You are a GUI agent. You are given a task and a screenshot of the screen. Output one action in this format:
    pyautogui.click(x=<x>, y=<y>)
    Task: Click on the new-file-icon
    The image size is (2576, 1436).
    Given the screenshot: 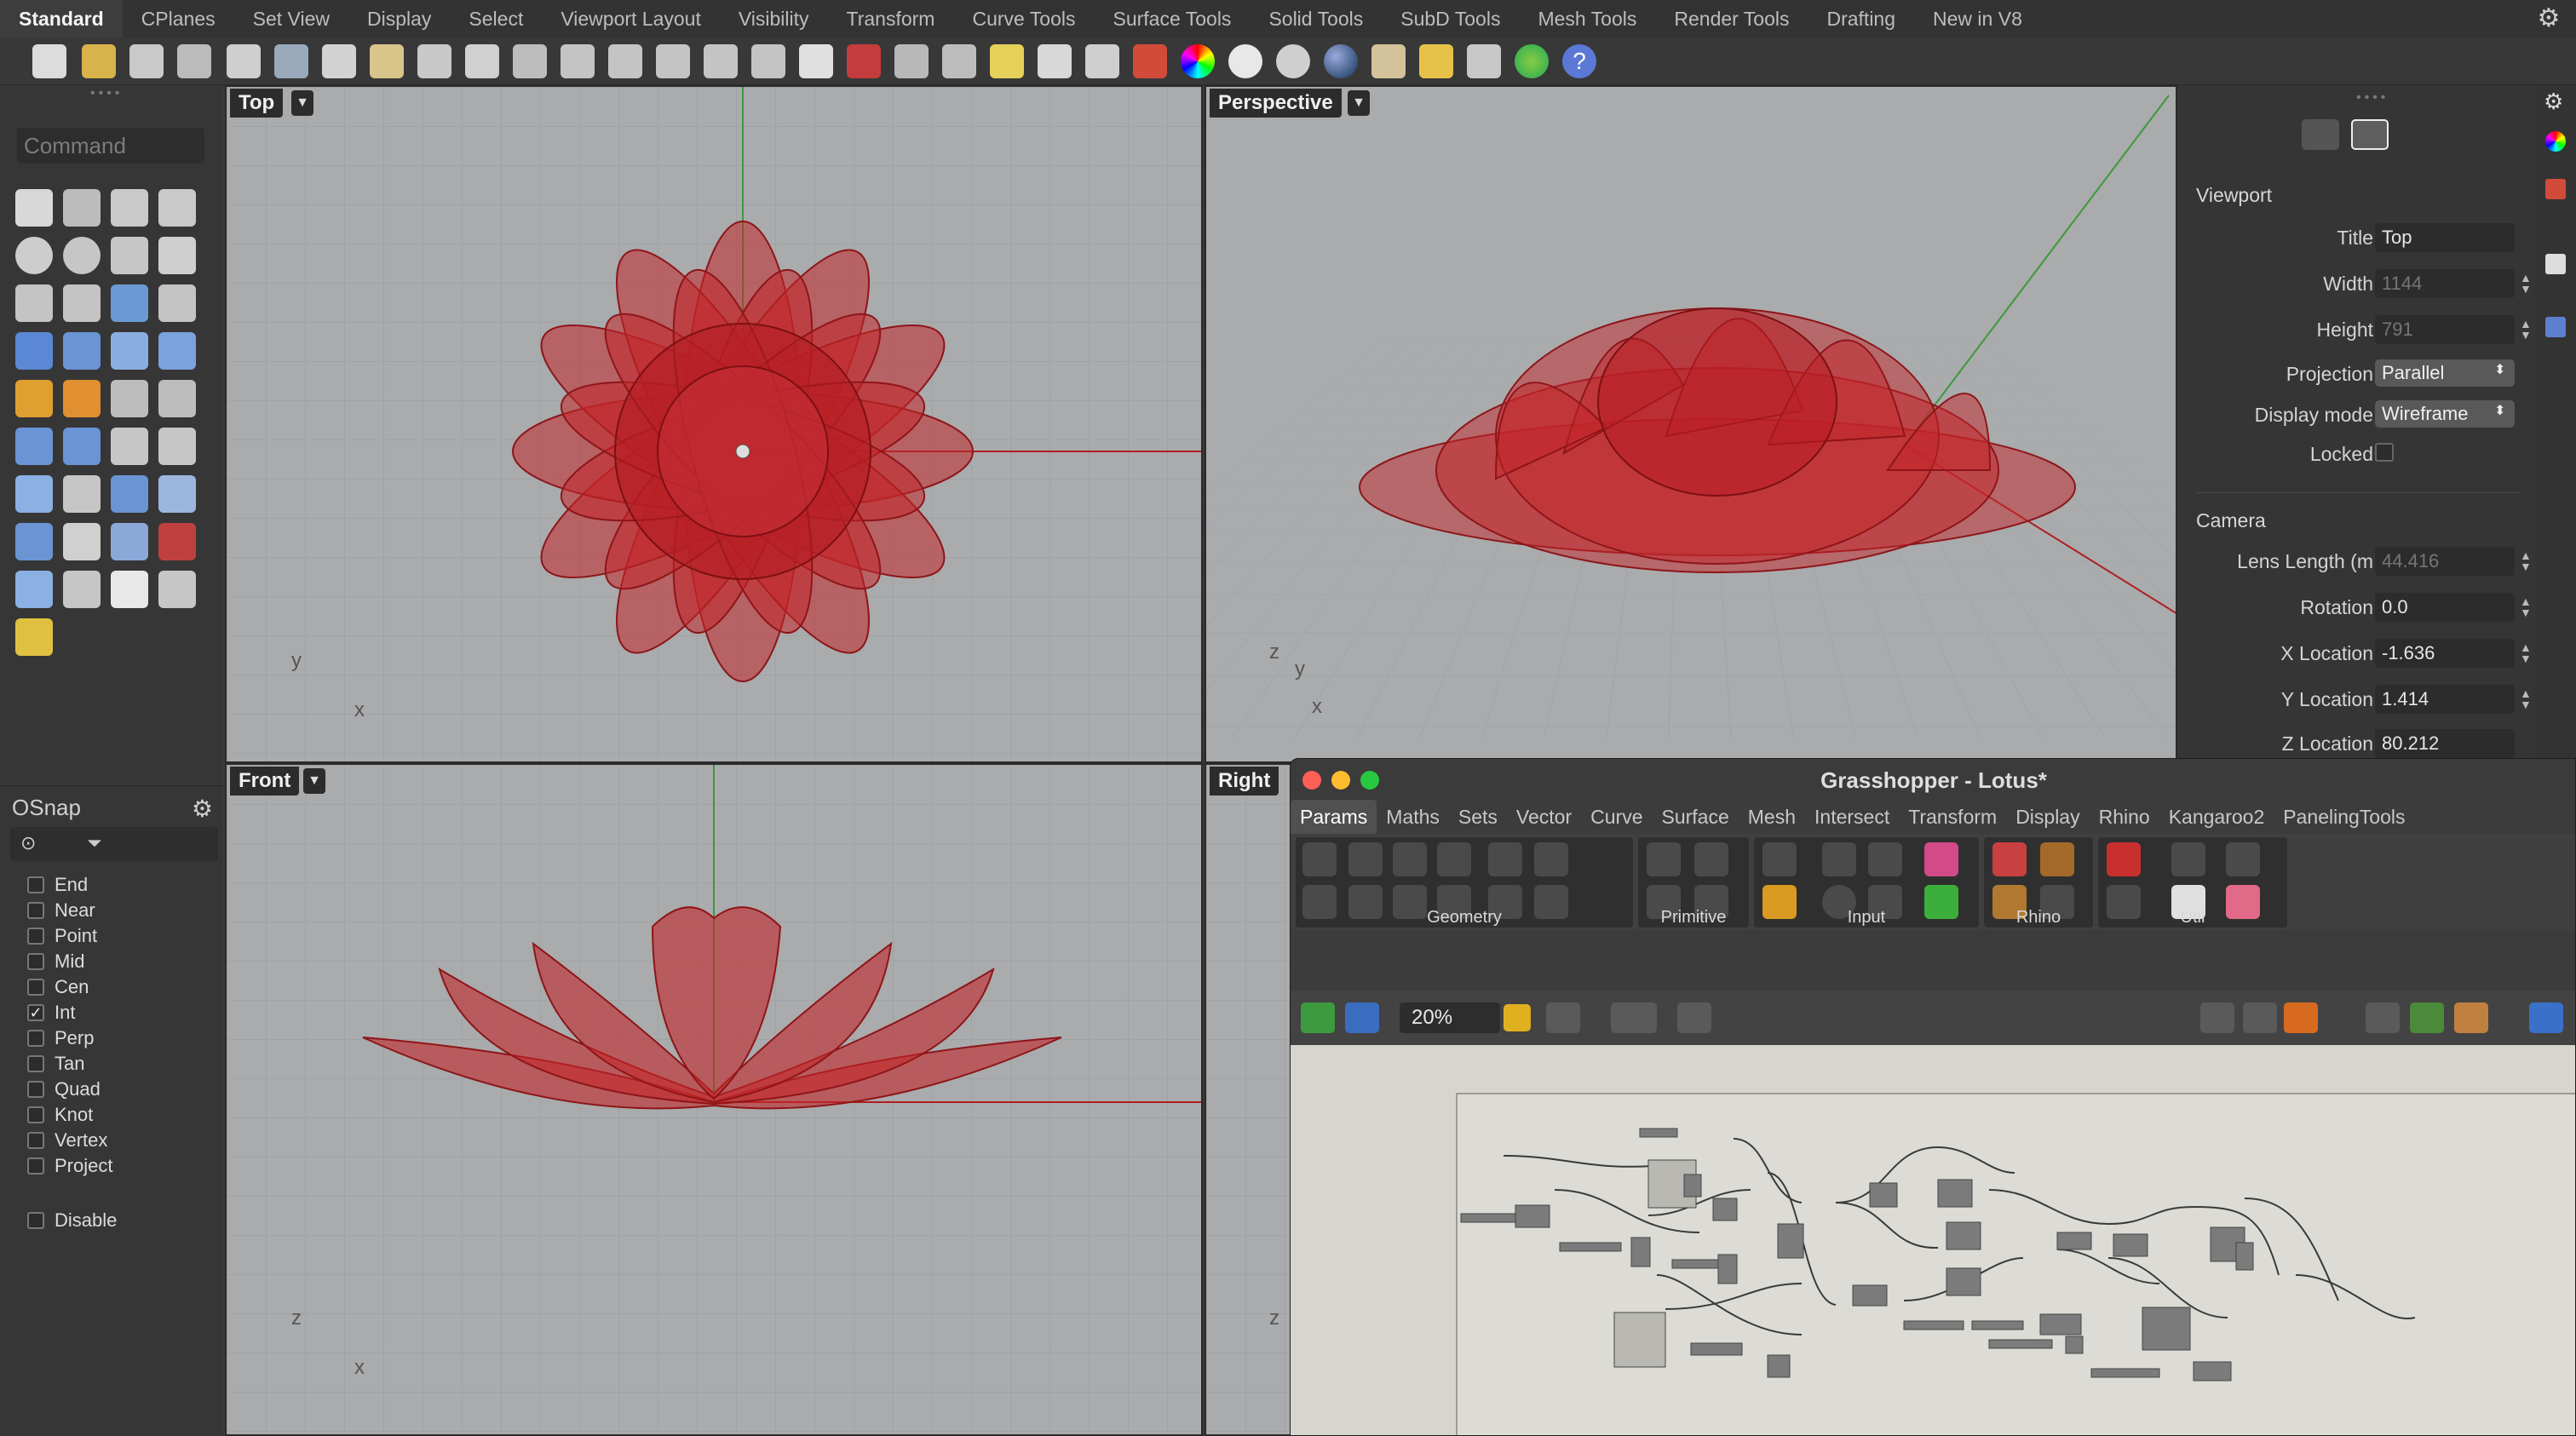 What is the action you would take?
    pyautogui.click(x=49, y=61)
    